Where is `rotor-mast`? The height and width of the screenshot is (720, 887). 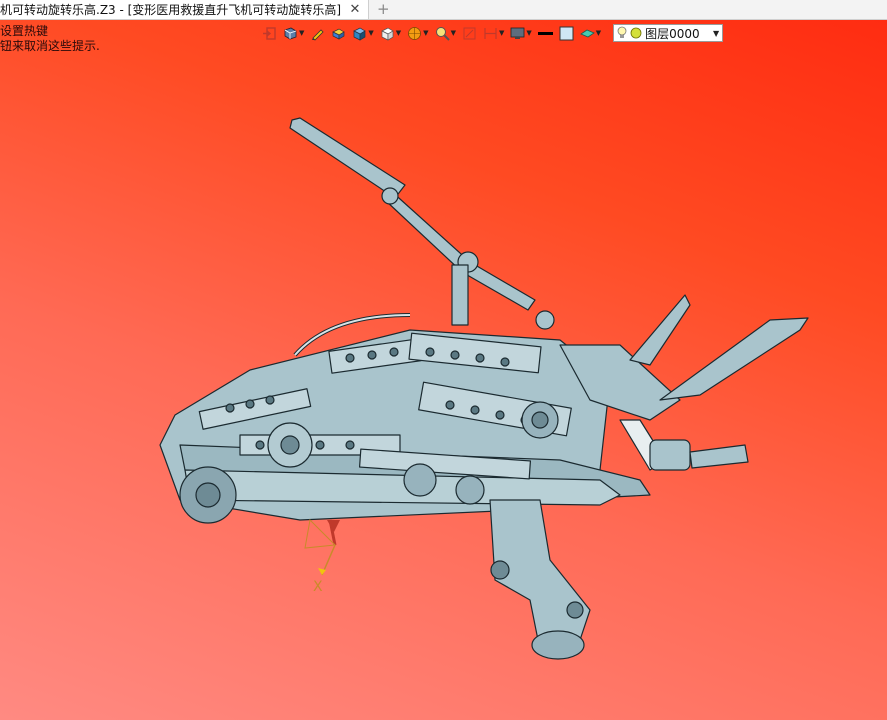 rotor-mast is located at coordinates (460, 295).